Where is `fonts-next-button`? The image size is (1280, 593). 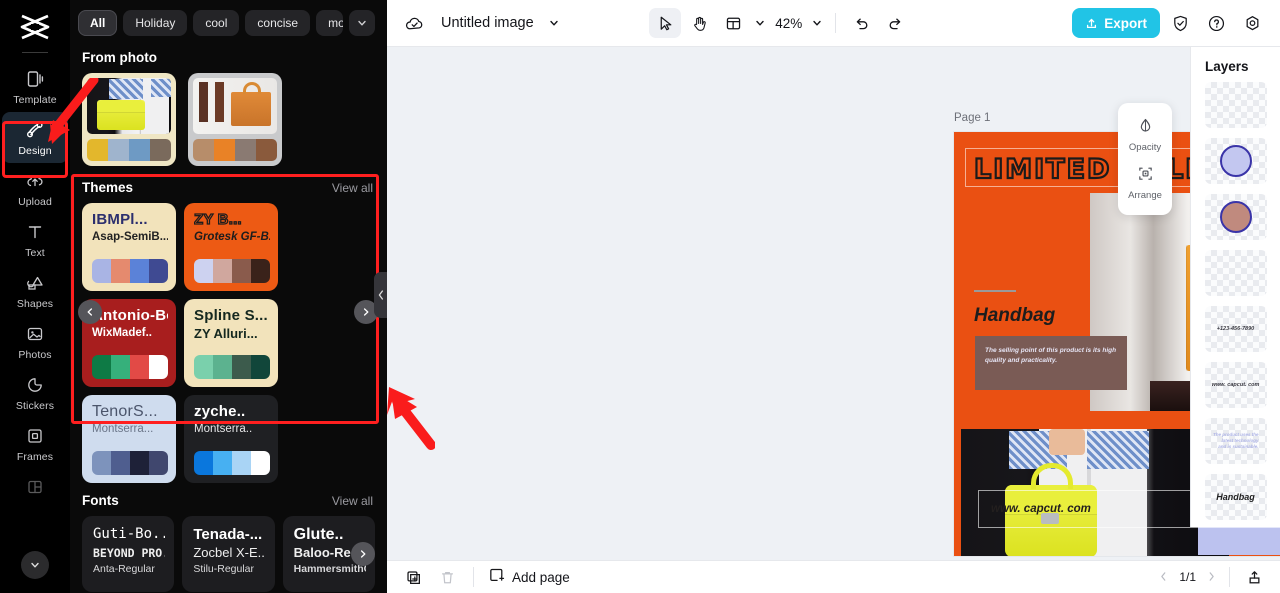 fonts-next-button is located at coordinates (363, 554).